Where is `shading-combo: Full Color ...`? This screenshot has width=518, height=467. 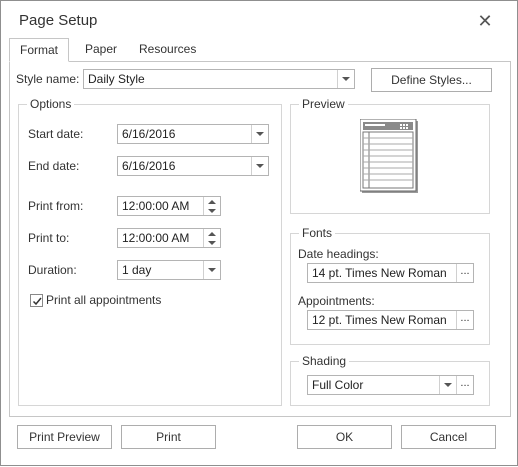 shading-combo: Full Color ... is located at coordinates (390, 385).